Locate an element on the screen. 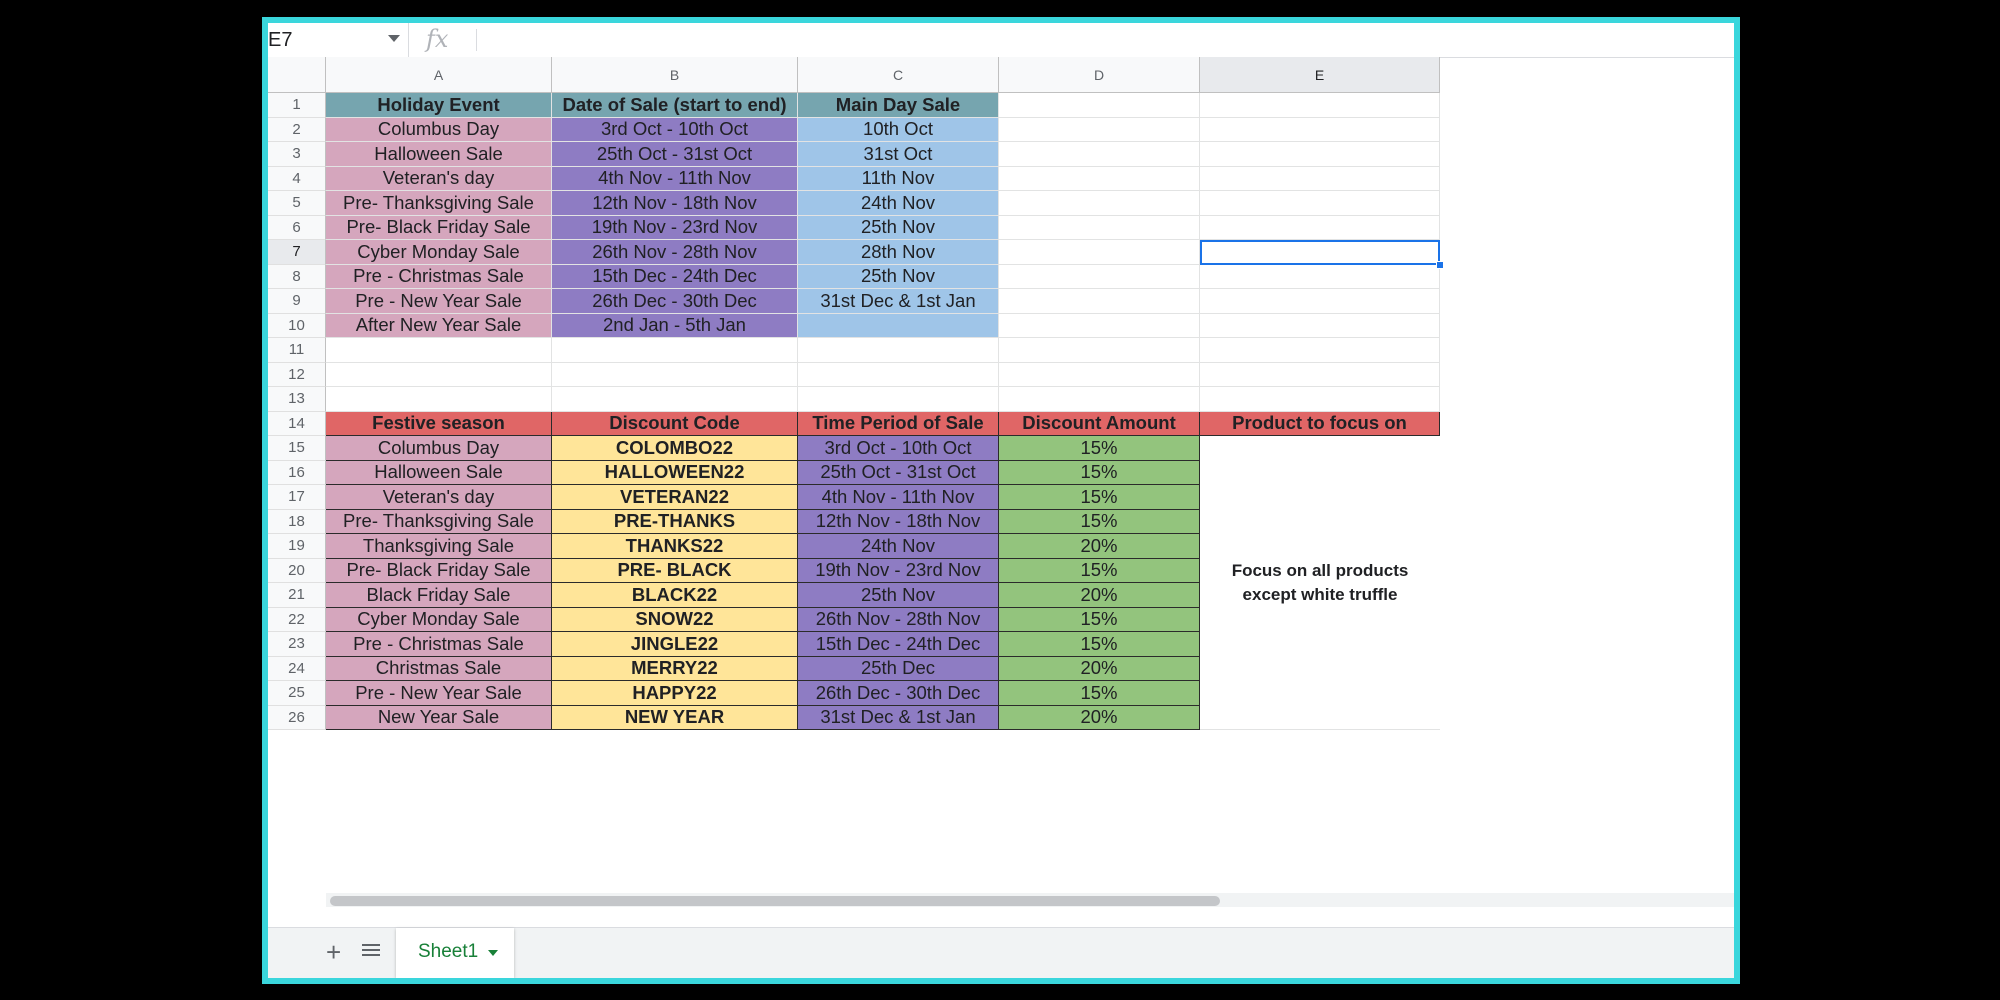 Image resolution: width=2000 pixels, height=1000 pixels. cell-e2 is located at coordinates (1320, 129).